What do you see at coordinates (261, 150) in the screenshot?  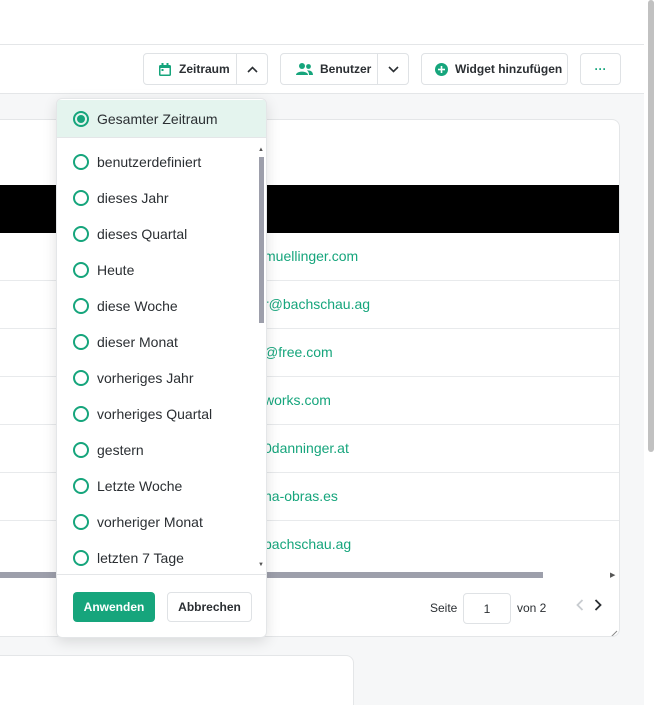 I see `scroll-up-icon: ▲` at bounding box center [261, 150].